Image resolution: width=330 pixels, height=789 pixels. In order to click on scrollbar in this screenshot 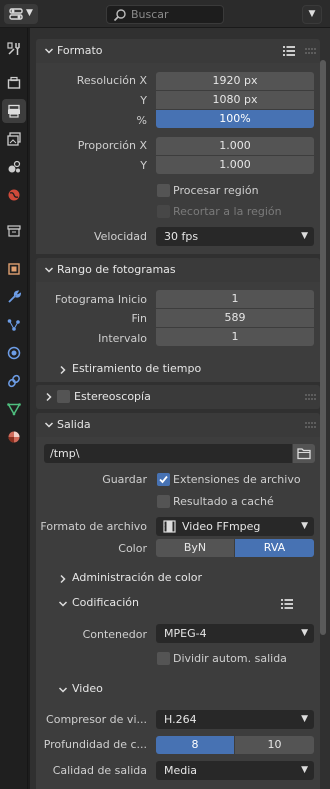, I will do `click(323, 347)`.